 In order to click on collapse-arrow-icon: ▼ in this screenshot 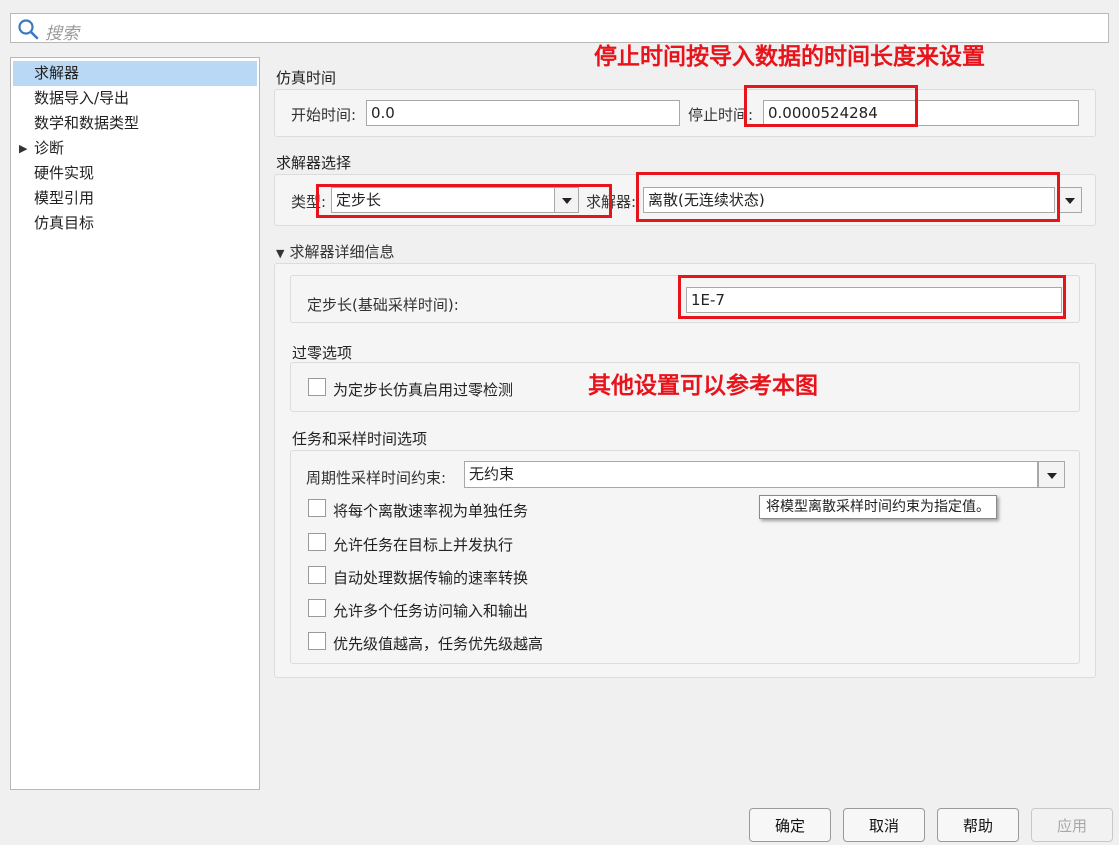, I will do `click(280, 253)`.